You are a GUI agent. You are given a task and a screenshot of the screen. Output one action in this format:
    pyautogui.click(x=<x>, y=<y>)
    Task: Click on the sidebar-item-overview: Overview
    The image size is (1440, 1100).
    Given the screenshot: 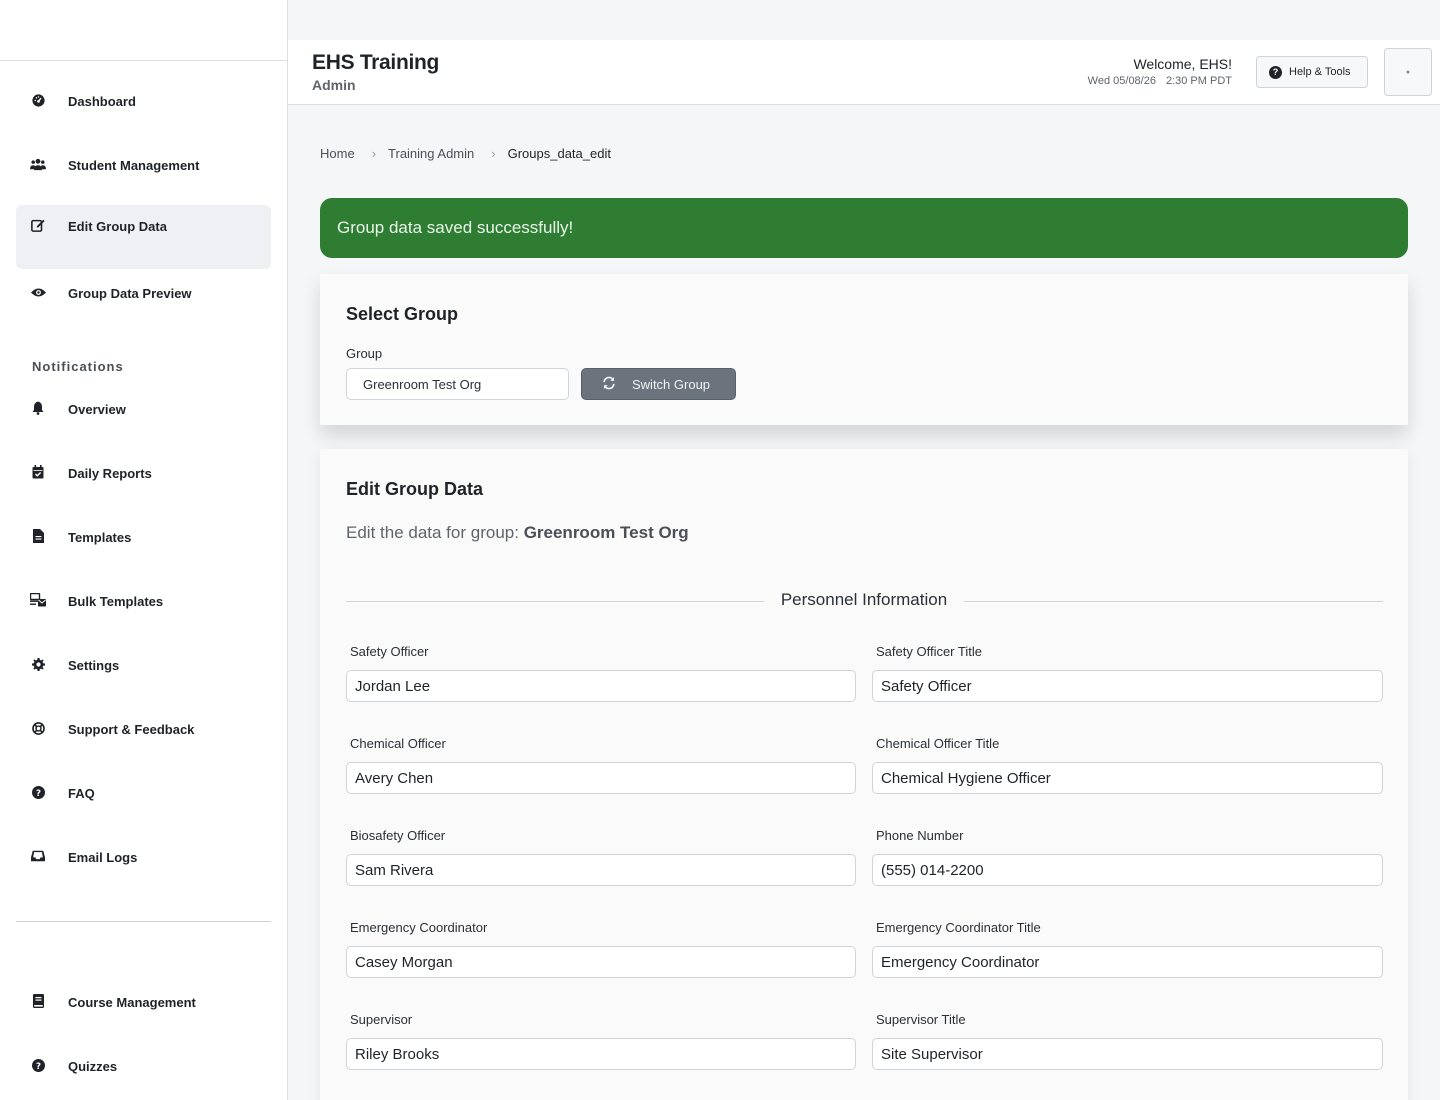 What is the action you would take?
    pyautogui.click(x=143, y=420)
    